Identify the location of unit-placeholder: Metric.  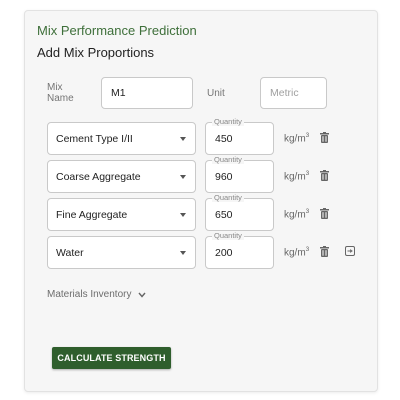
(284, 93).